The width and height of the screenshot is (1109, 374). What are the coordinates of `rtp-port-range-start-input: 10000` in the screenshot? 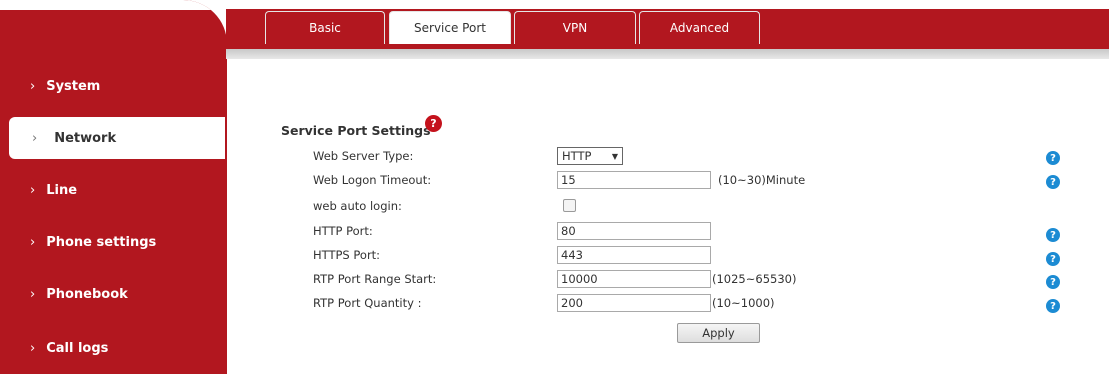 It's located at (634, 279).